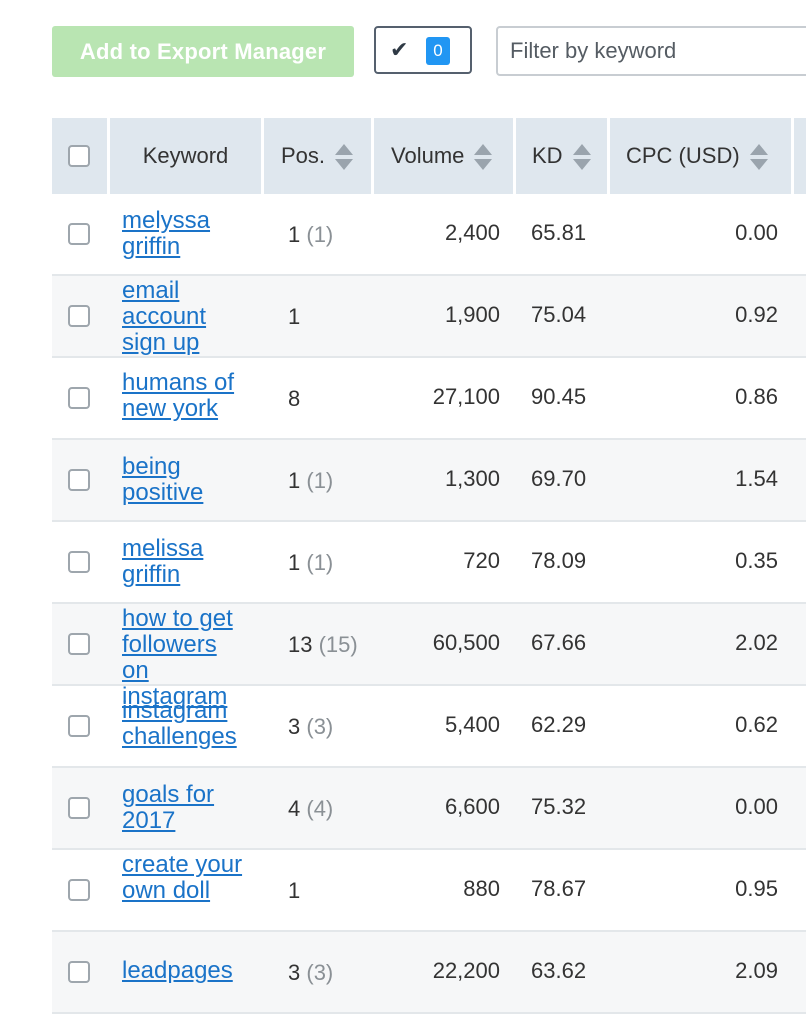 Image resolution: width=806 pixels, height=1024 pixels. Describe the element at coordinates (186, 562) in the screenshot. I see `keyword-link: melissa griffin` at that location.